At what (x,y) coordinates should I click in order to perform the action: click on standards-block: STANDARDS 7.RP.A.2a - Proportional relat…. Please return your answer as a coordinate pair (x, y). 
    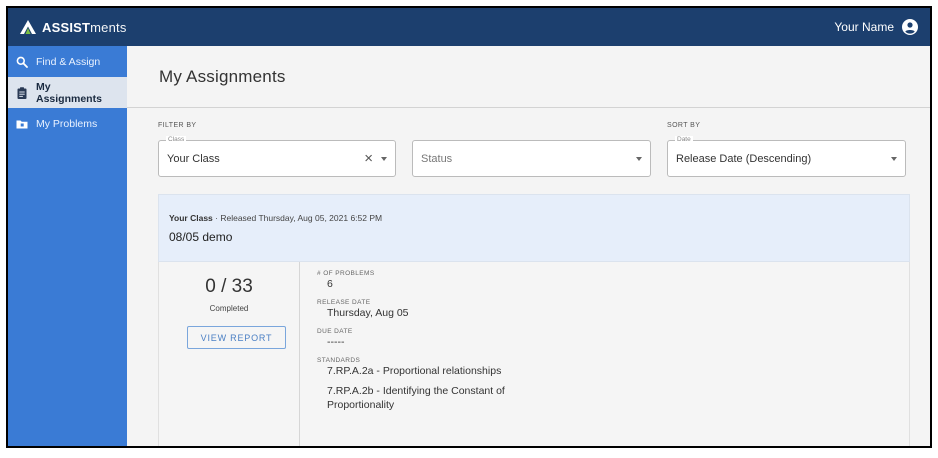
    Looking at the image, I should click on (608, 384).